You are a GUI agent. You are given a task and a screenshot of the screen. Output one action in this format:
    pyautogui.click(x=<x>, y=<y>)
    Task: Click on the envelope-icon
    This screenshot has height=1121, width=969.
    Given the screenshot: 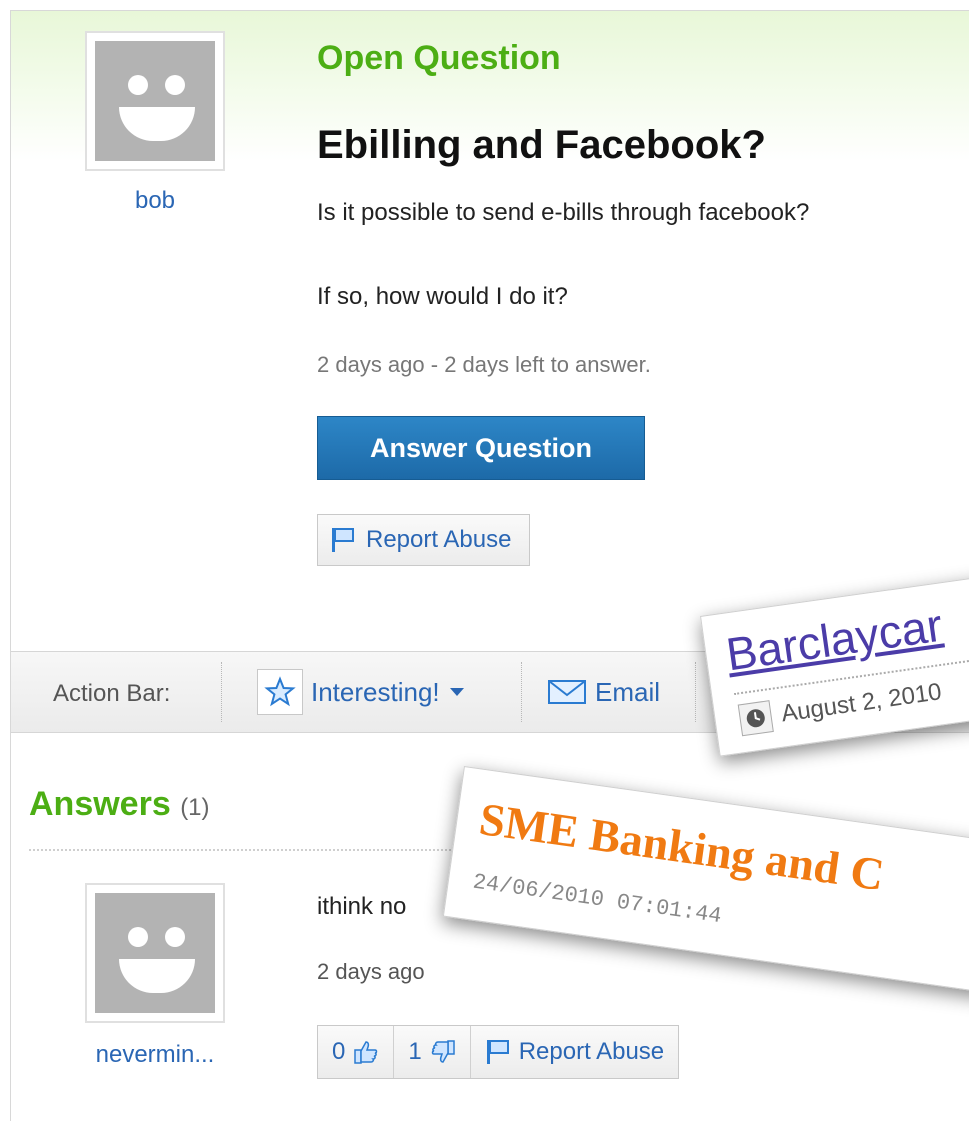 What is the action you would take?
    pyautogui.click(x=567, y=692)
    